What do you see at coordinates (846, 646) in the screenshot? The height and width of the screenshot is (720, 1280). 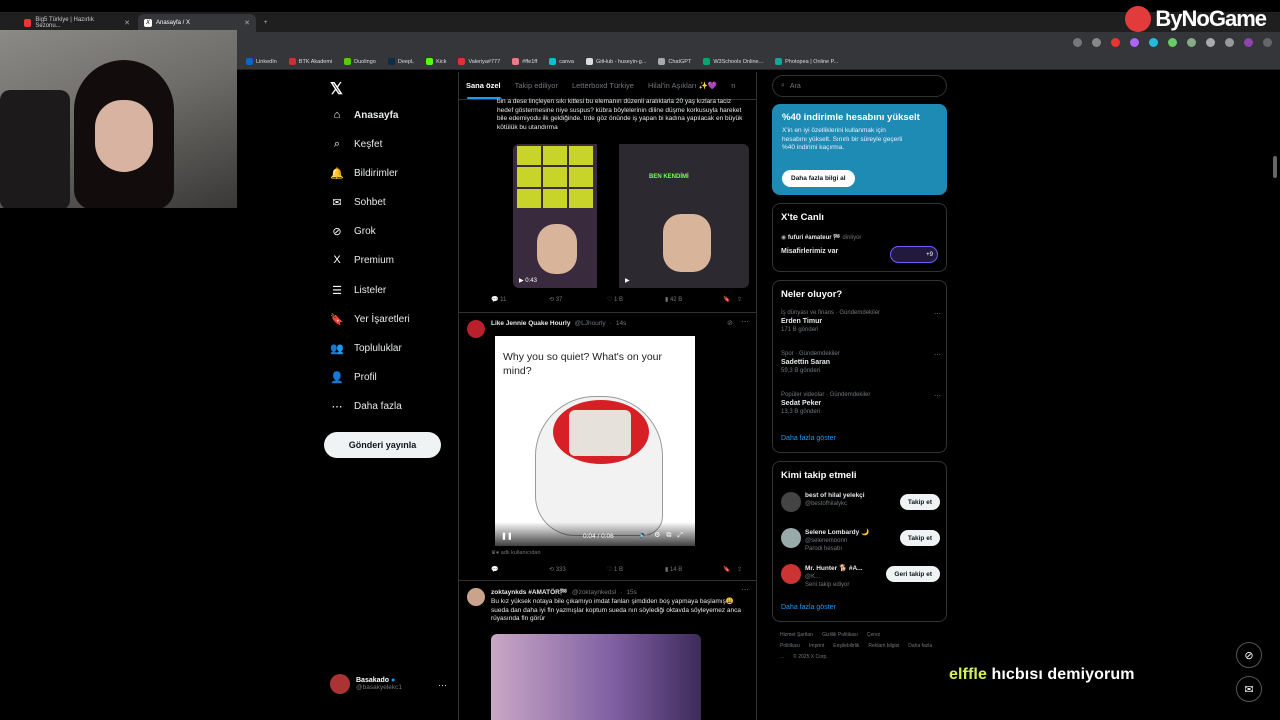 I see `footer-link: Erişilebilirlik` at bounding box center [846, 646].